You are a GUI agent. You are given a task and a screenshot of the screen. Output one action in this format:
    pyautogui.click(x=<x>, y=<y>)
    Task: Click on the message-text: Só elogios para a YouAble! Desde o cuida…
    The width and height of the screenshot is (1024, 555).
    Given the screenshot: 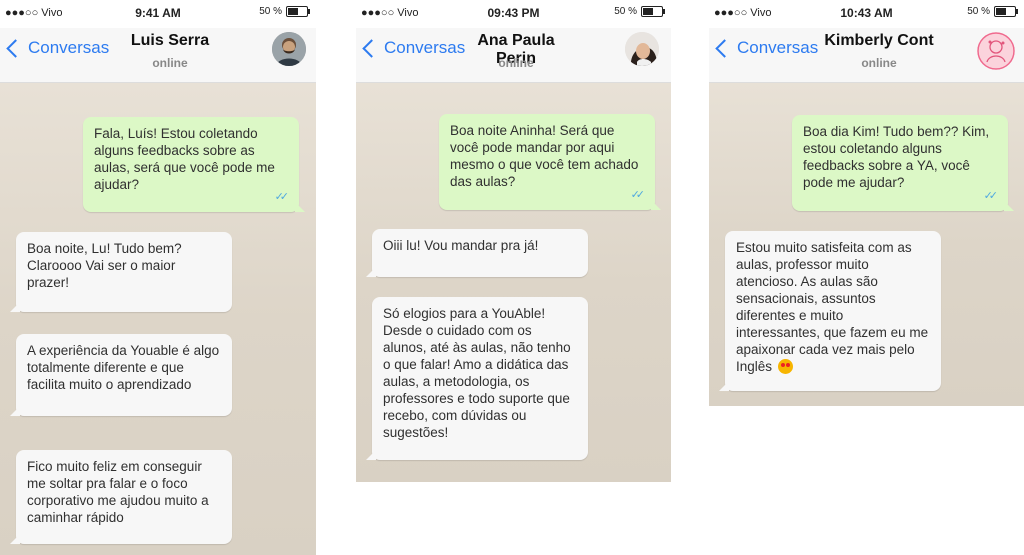 What is the action you would take?
    pyautogui.click(x=477, y=373)
    